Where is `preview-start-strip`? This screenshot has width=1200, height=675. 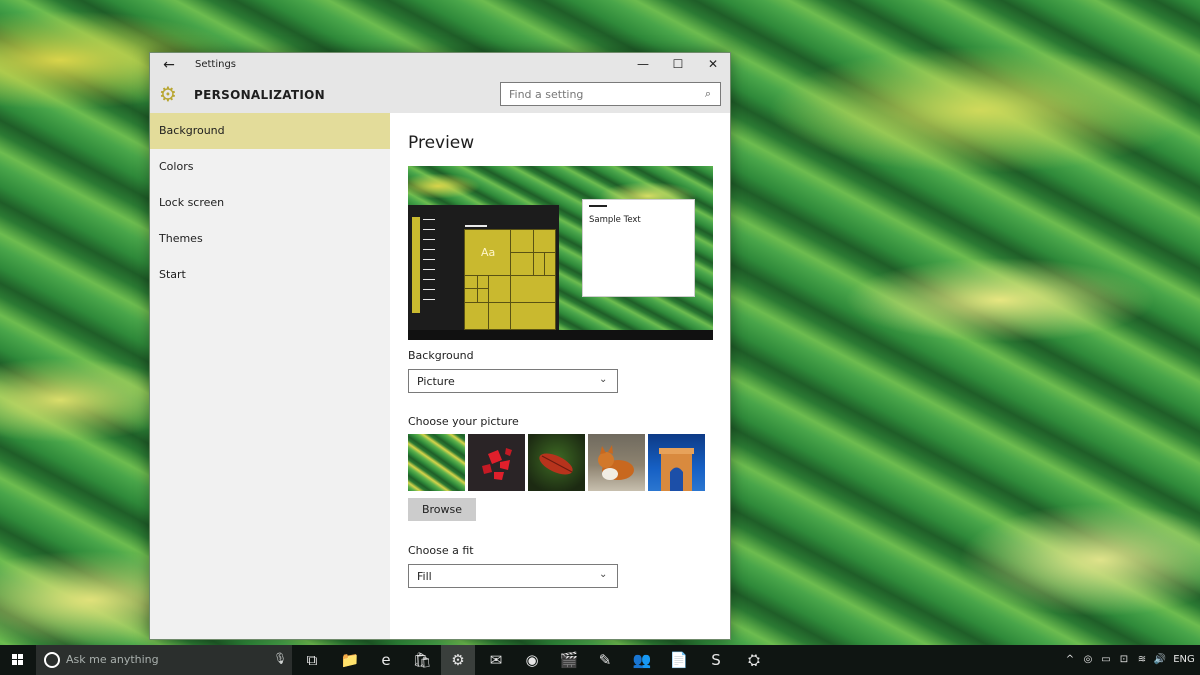
preview-start-strip is located at coordinates (416, 265).